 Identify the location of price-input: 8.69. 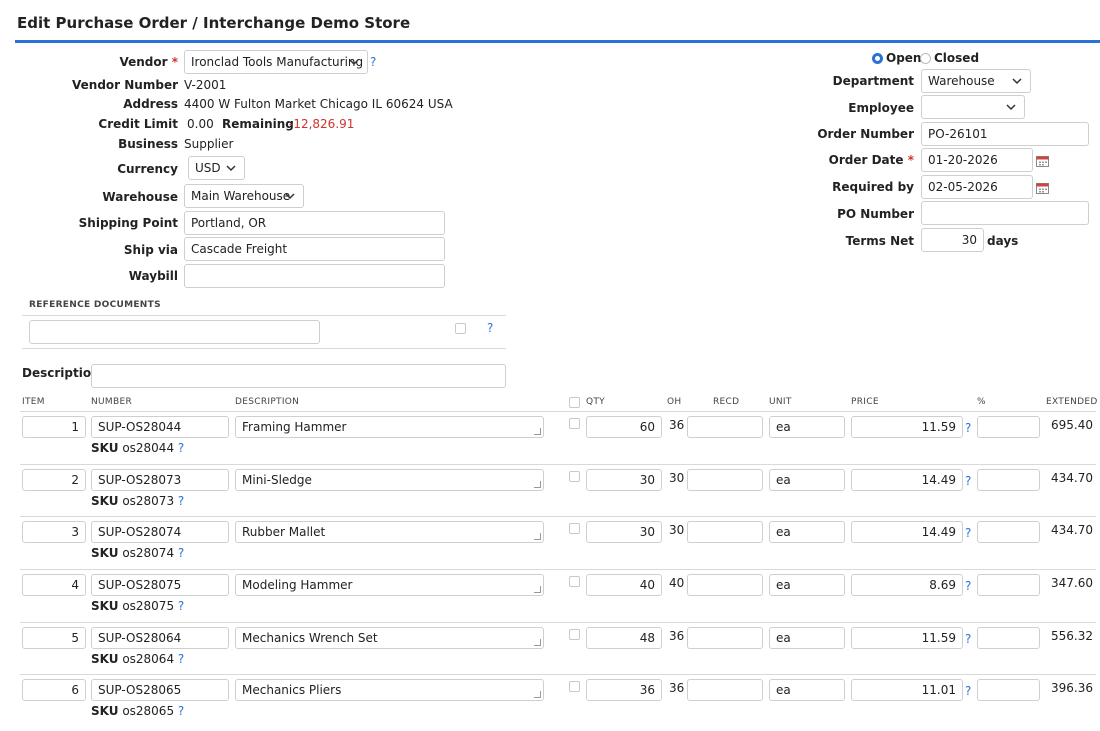
(907, 585).